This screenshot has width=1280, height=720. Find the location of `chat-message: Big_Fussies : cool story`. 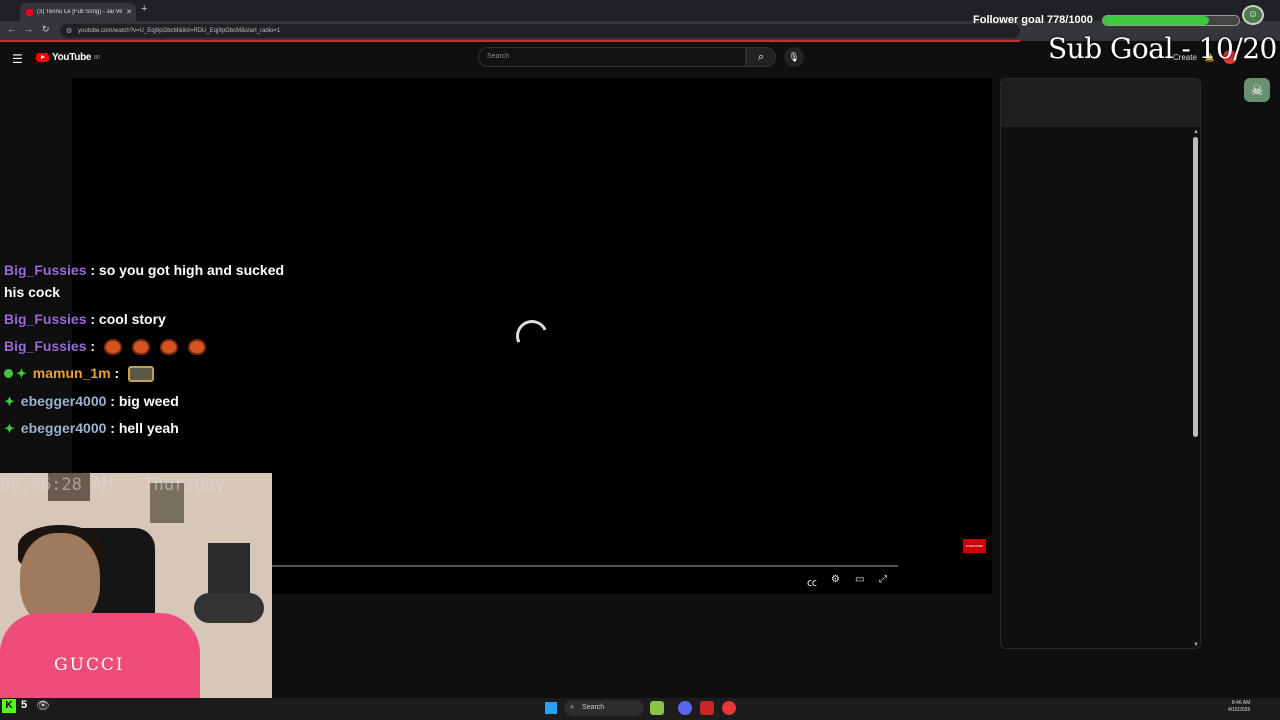

chat-message: Big_Fussies : cool story is located at coordinates (85, 319).